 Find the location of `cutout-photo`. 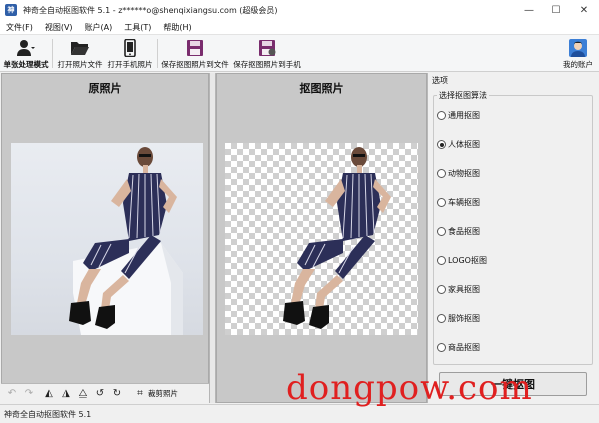

cutout-photo is located at coordinates (321, 239).